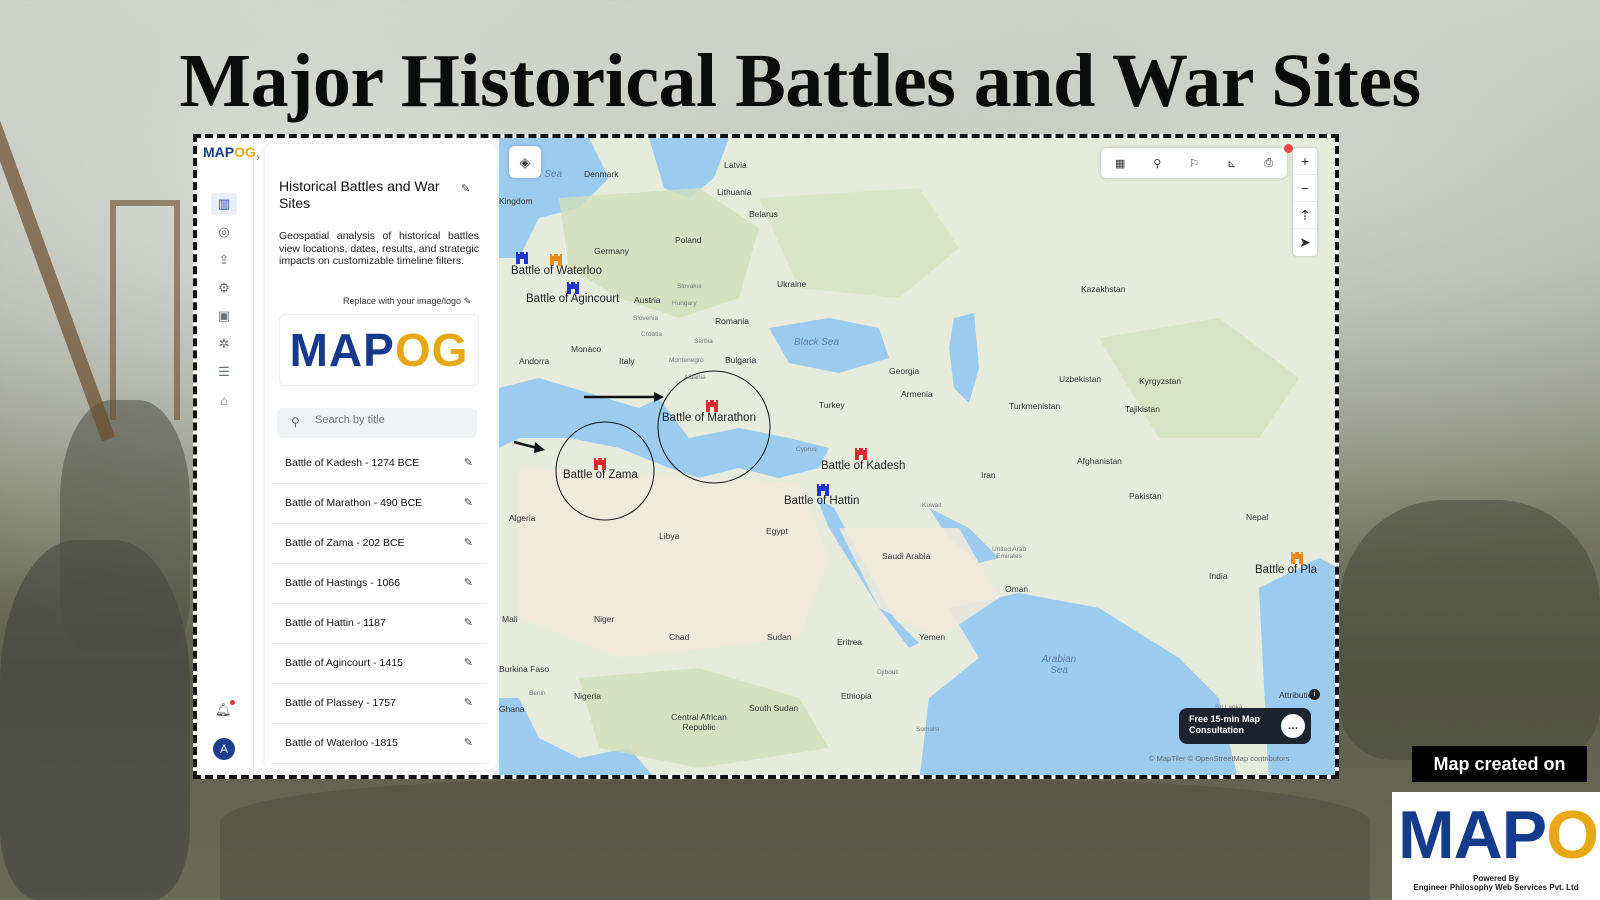 This screenshot has height=900, width=1600. I want to click on battle-marker-agincourt, so click(573, 286).